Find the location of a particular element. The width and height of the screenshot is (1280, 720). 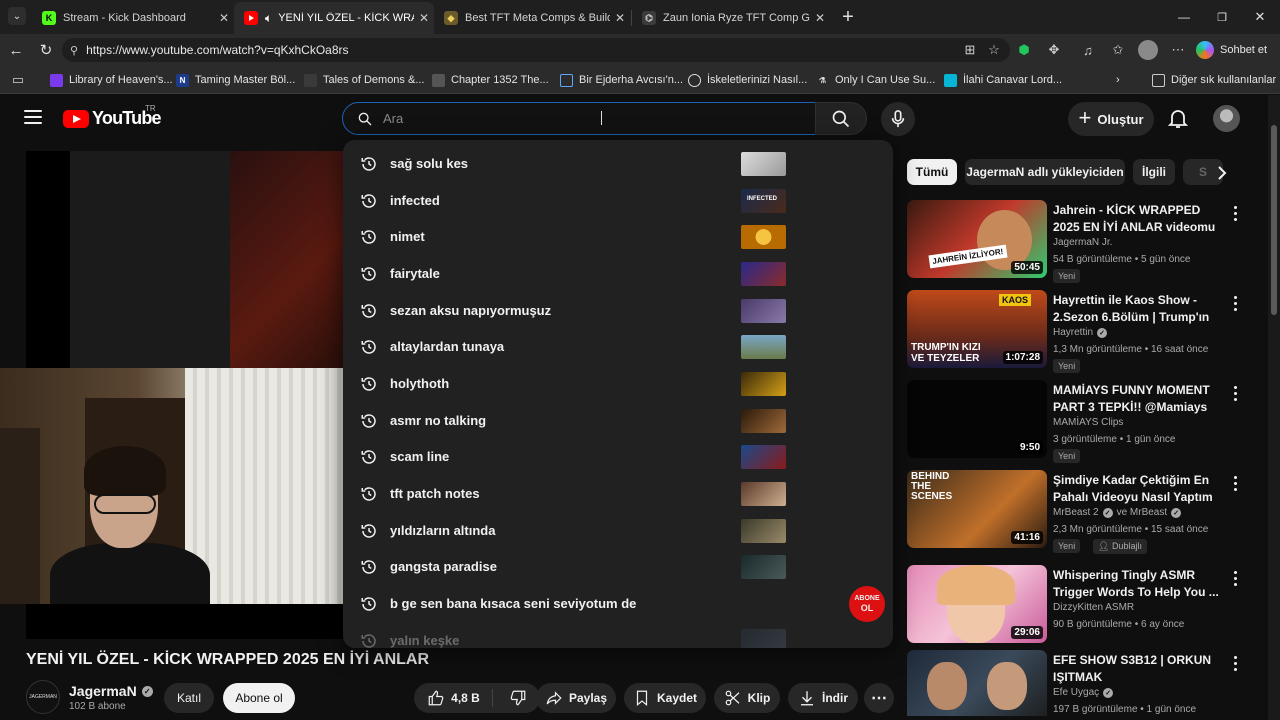

chevron-right-icon is located at coordinates (1222, 173).